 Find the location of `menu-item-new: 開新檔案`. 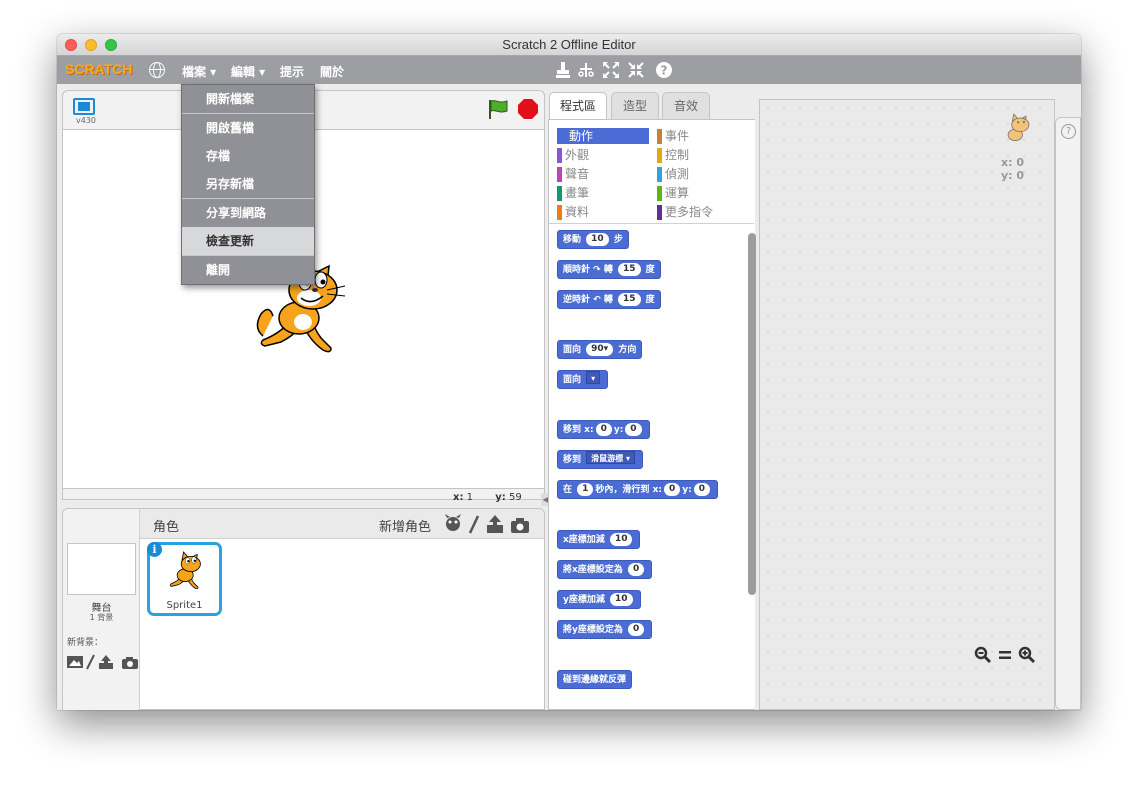

menu-item-new: 開新檔案 is located at coordinates (248, 99).